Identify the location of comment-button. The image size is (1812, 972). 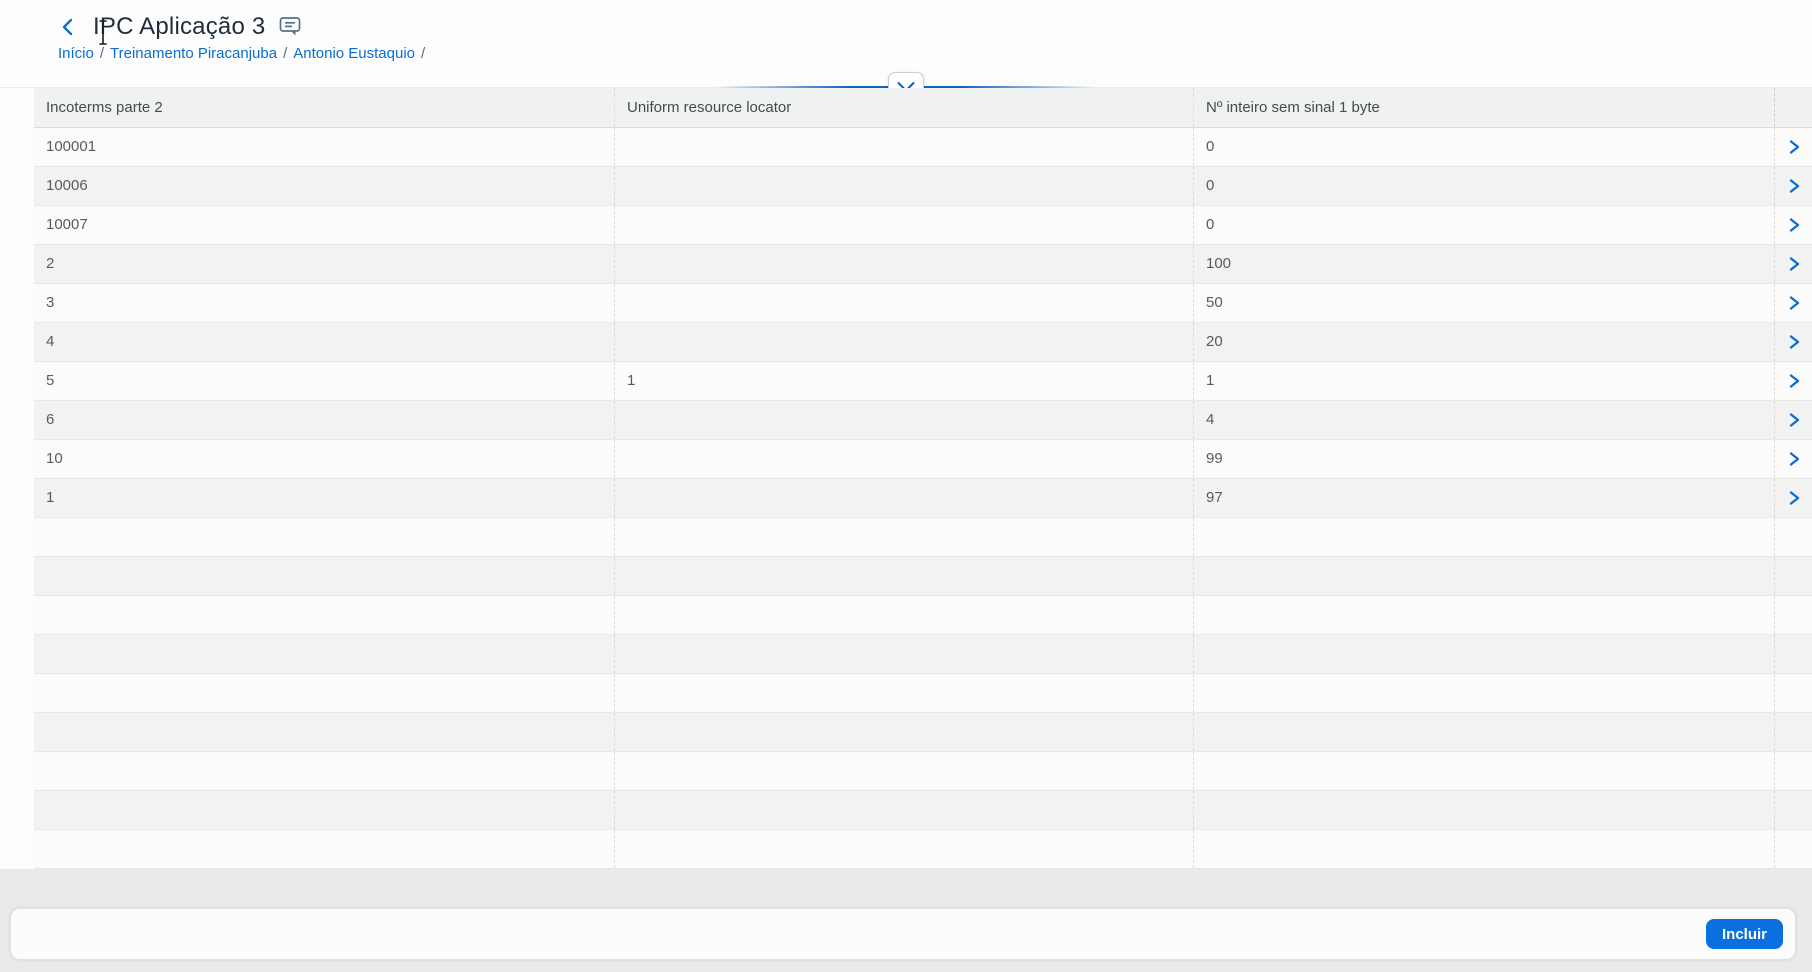
(290, 27).